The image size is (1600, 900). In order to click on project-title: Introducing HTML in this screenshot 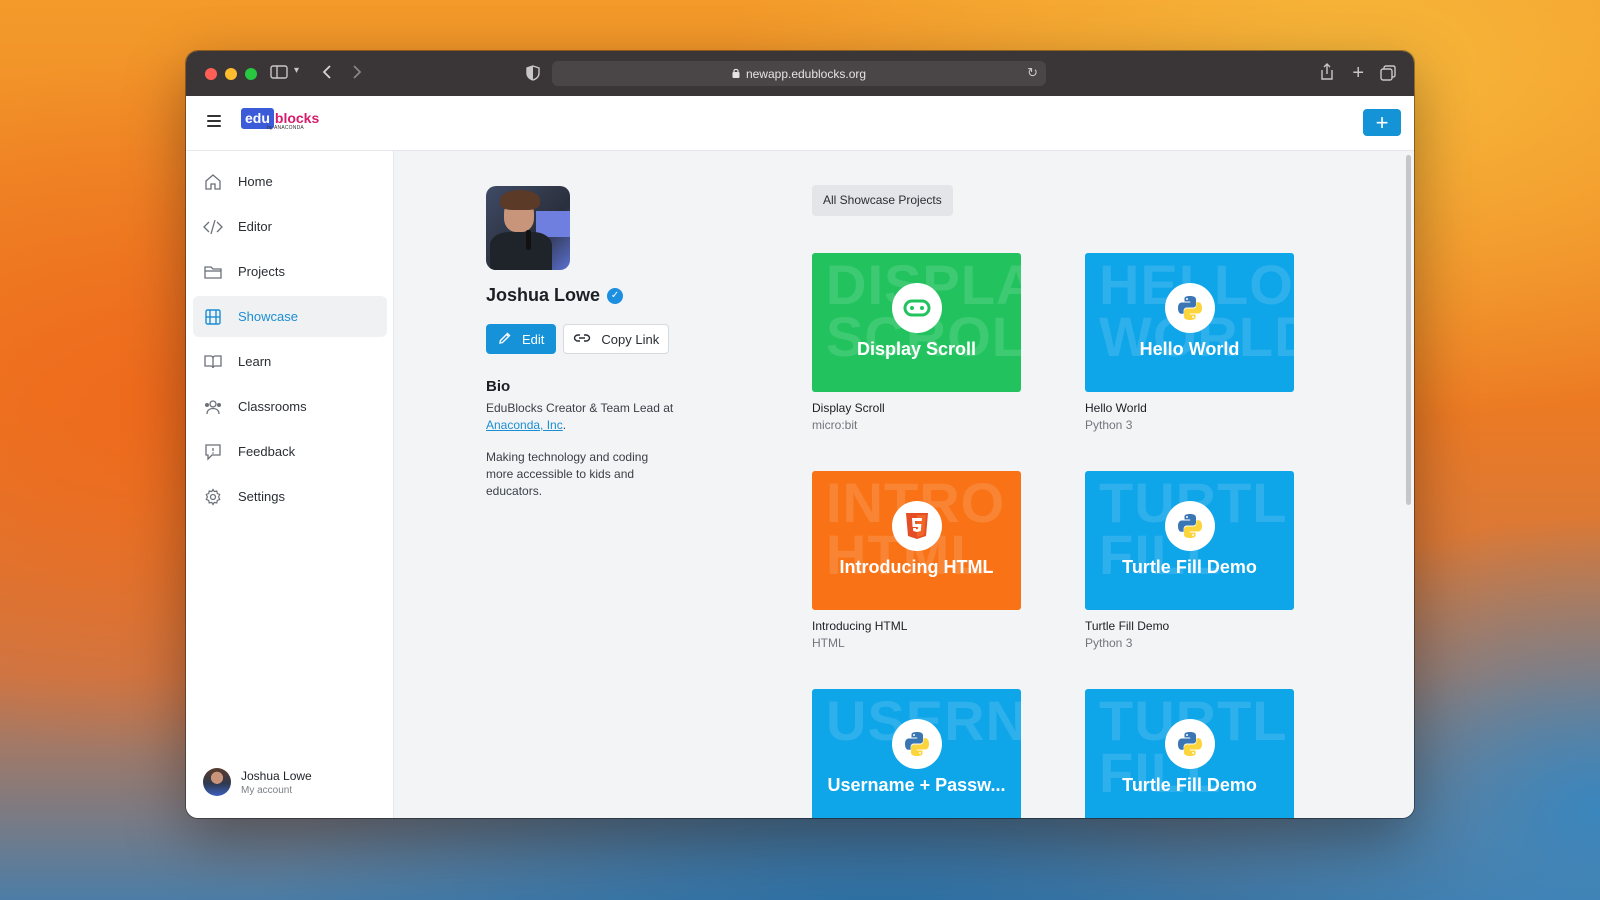, I will do `click(916, 626)`.